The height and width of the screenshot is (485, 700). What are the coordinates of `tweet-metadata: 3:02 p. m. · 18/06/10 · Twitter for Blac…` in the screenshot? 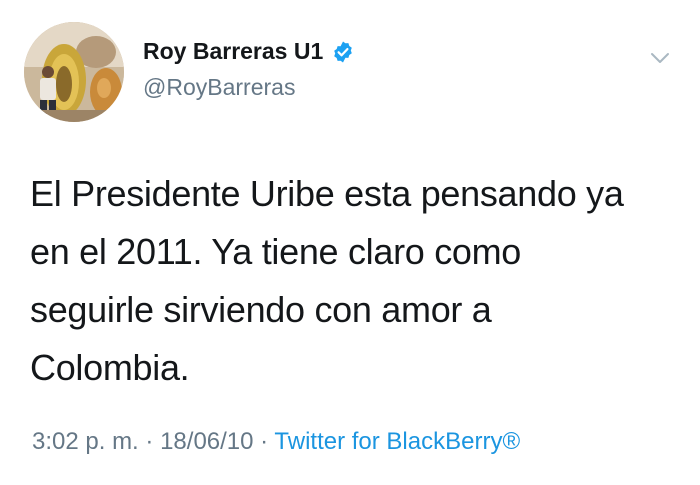 It's located at (276, 442).